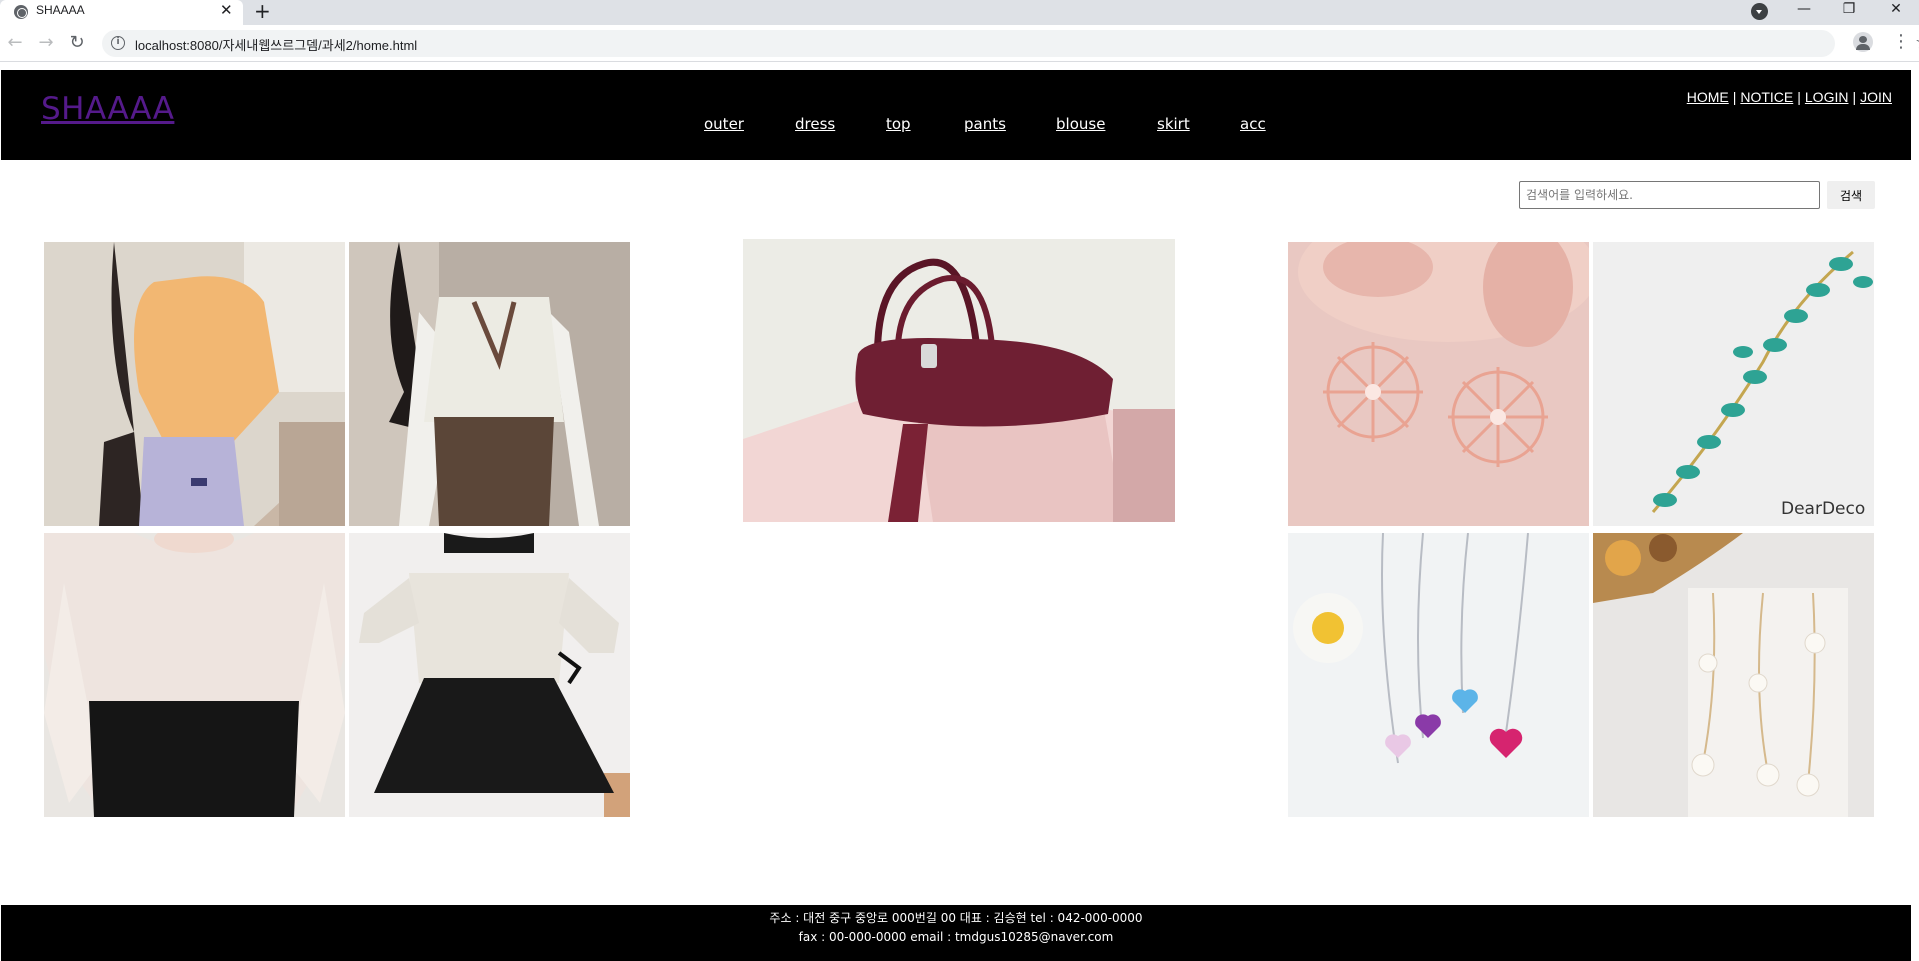 This screenshot has width=1919, height=961. I want to click on new-tab-icon: +, so click(262, 11).